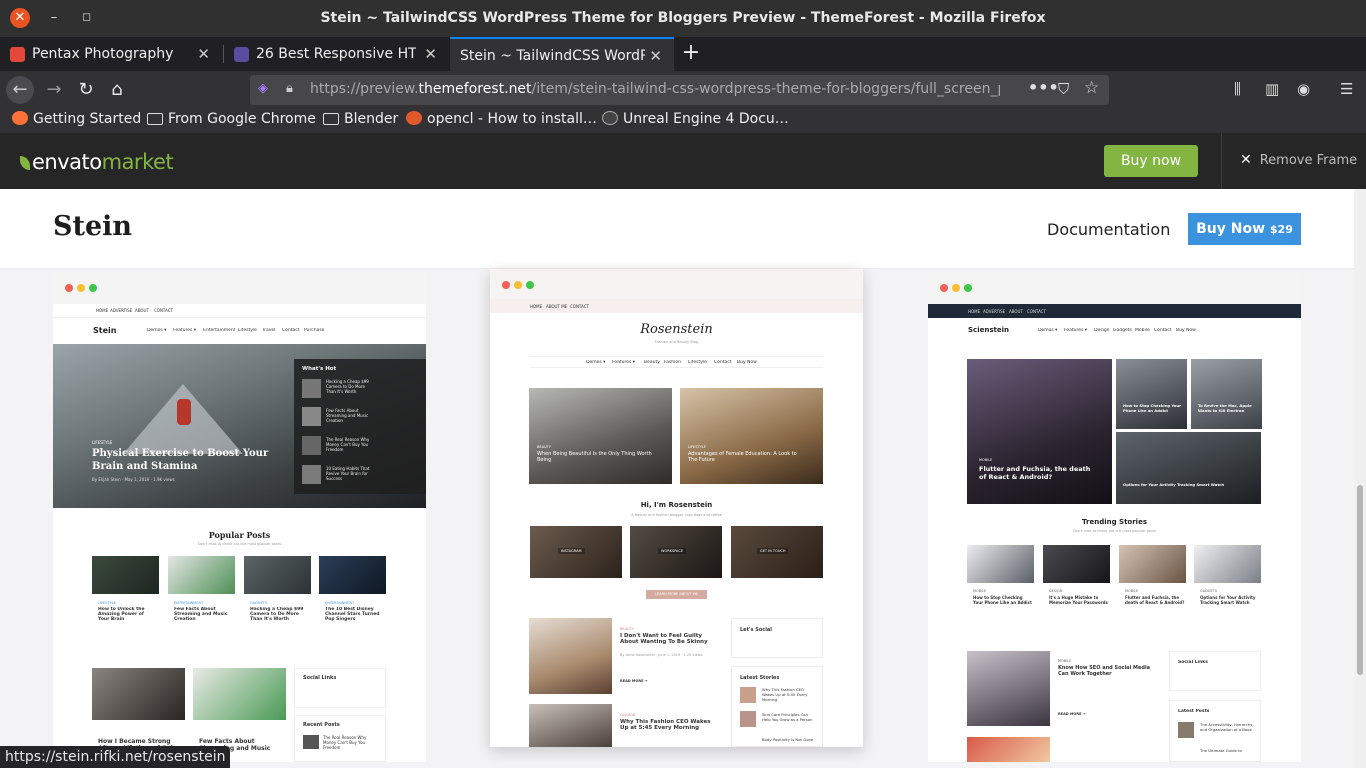  What do you see at coordinates (20, 118) in the screenshot?
I see `firefox-icon` at bounding box center [20, 118].